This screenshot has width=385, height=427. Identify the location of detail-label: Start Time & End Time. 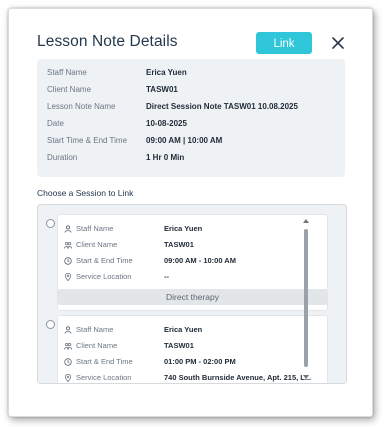
(87, 140).